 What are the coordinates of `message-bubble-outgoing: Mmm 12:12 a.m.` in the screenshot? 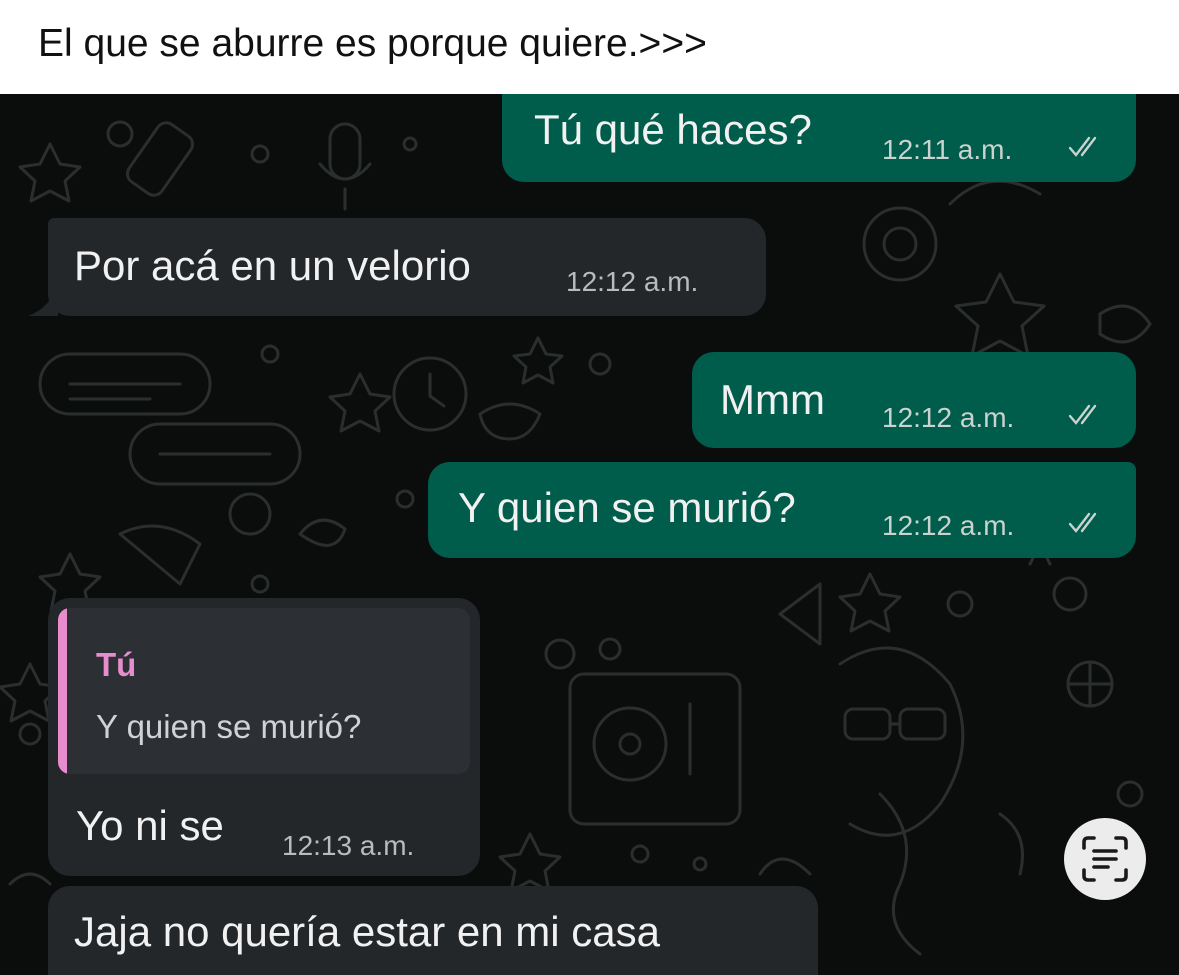 It's located at (914, 400).